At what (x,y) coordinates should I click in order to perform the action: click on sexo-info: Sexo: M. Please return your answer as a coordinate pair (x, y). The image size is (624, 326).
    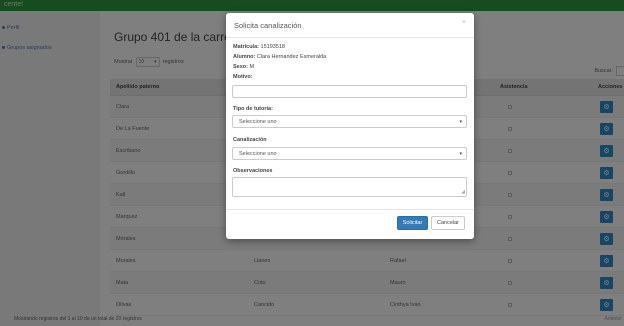
    Looking at the image, I should click on (244, 67).